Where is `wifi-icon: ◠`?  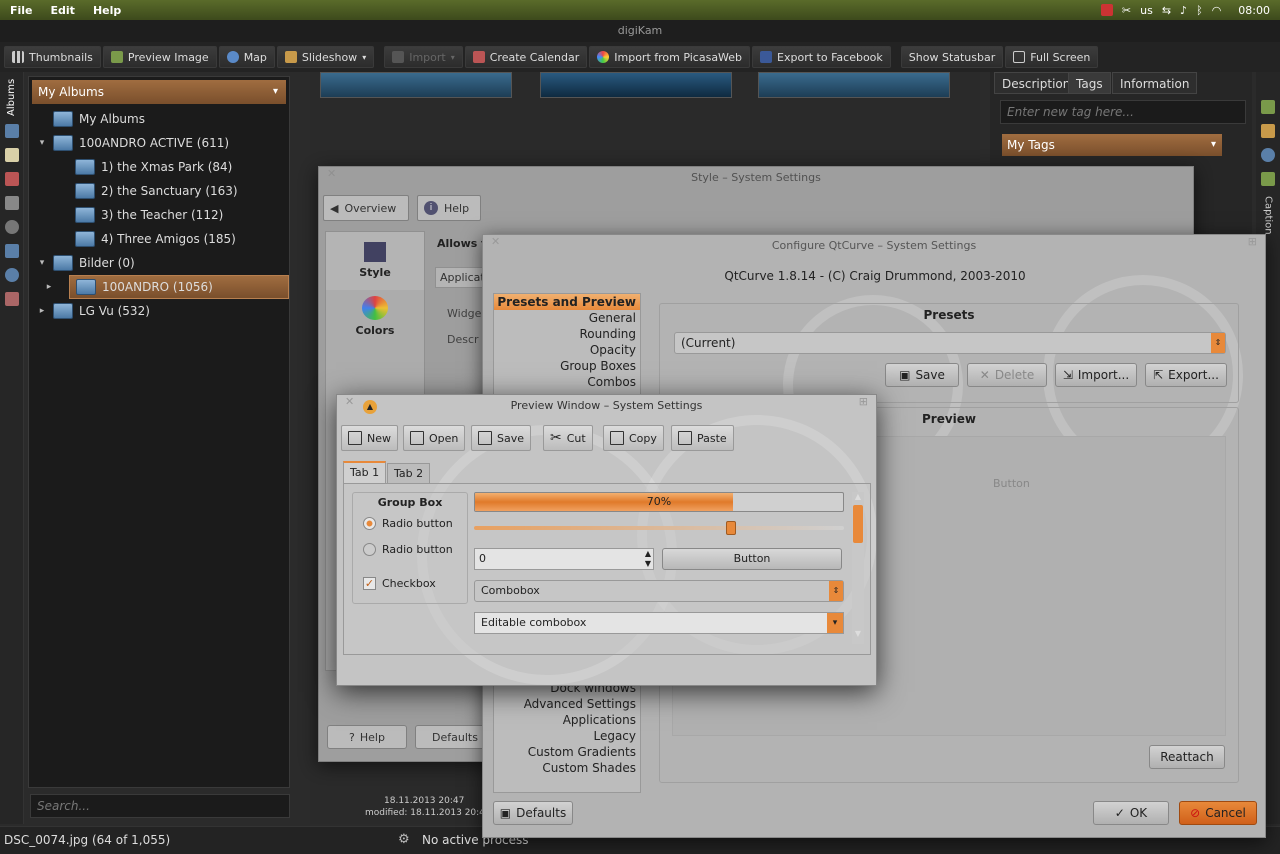
wifi-icon: ◠ is located at coordinates (1217, 10).